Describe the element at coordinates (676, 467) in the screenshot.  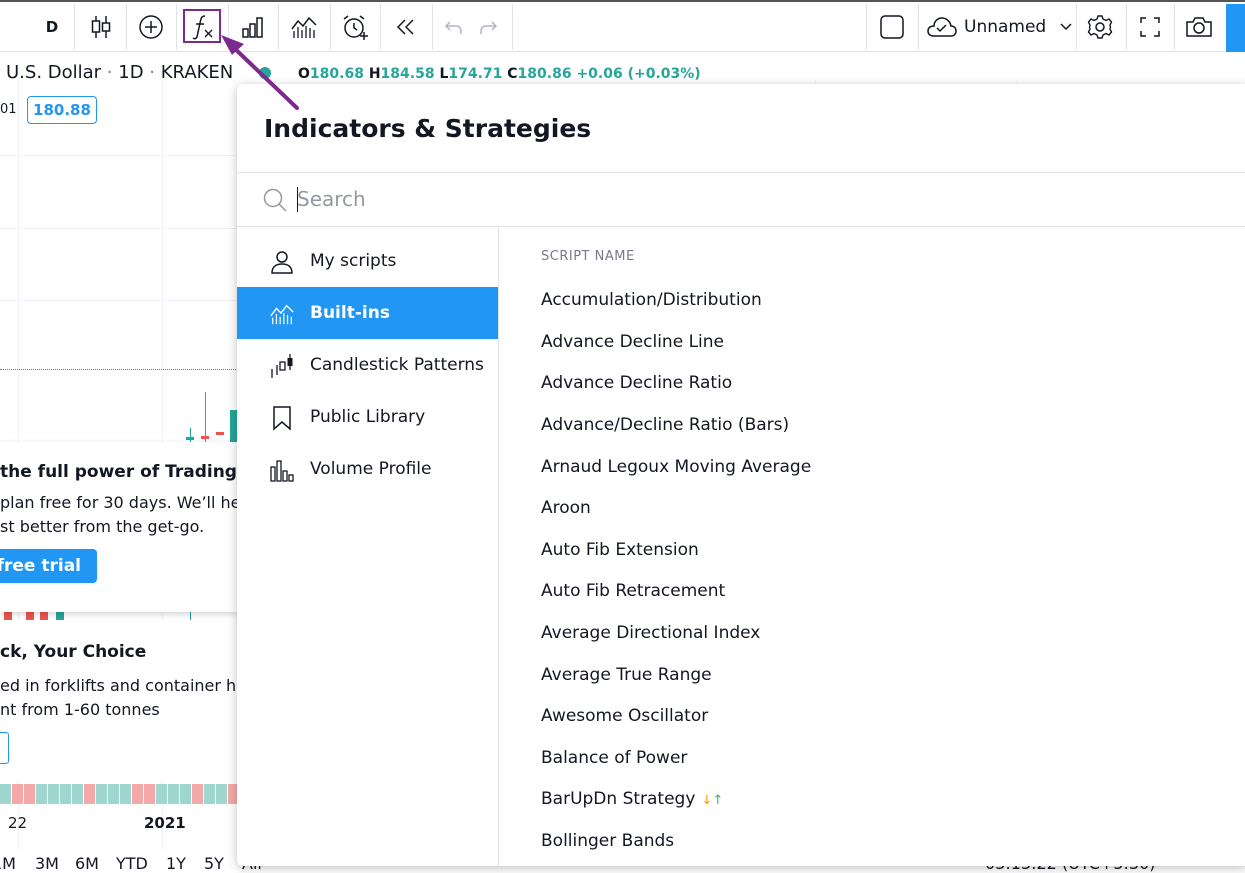
I see `script-item: Arnaud Legoux Moving Average` at that location.